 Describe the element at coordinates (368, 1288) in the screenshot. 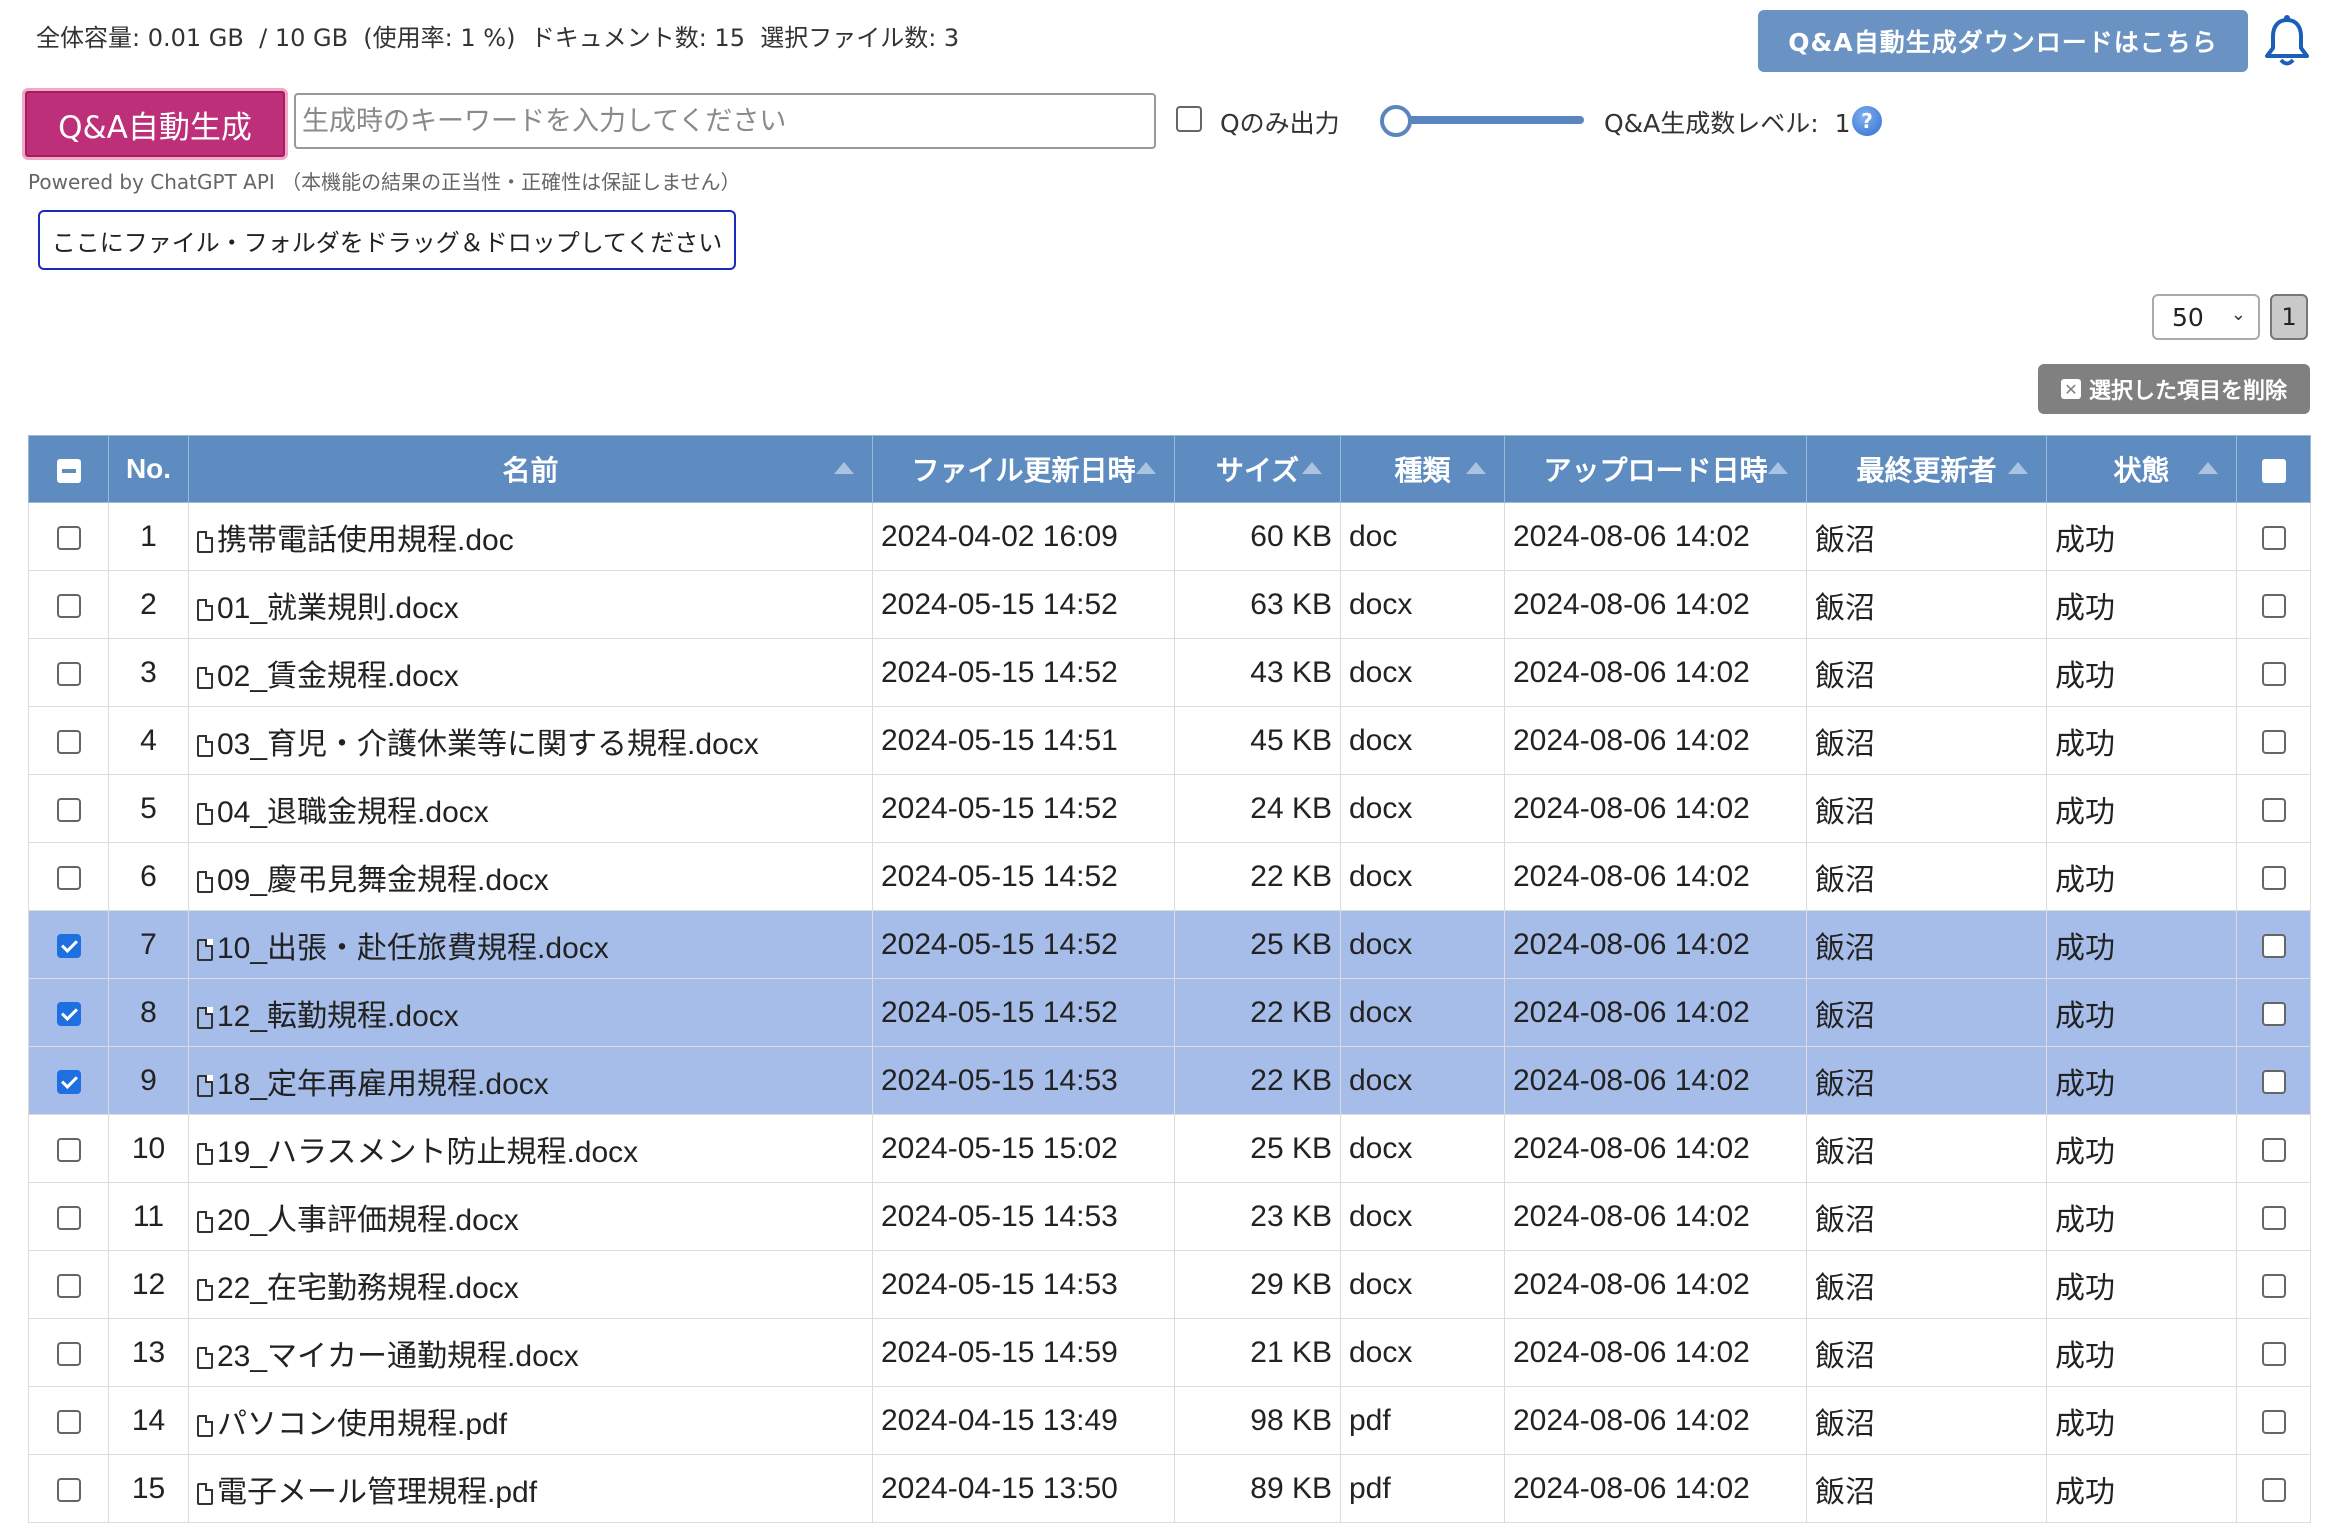

I see `row-name-label: 22_在宅勤務規程.docx` at that location.